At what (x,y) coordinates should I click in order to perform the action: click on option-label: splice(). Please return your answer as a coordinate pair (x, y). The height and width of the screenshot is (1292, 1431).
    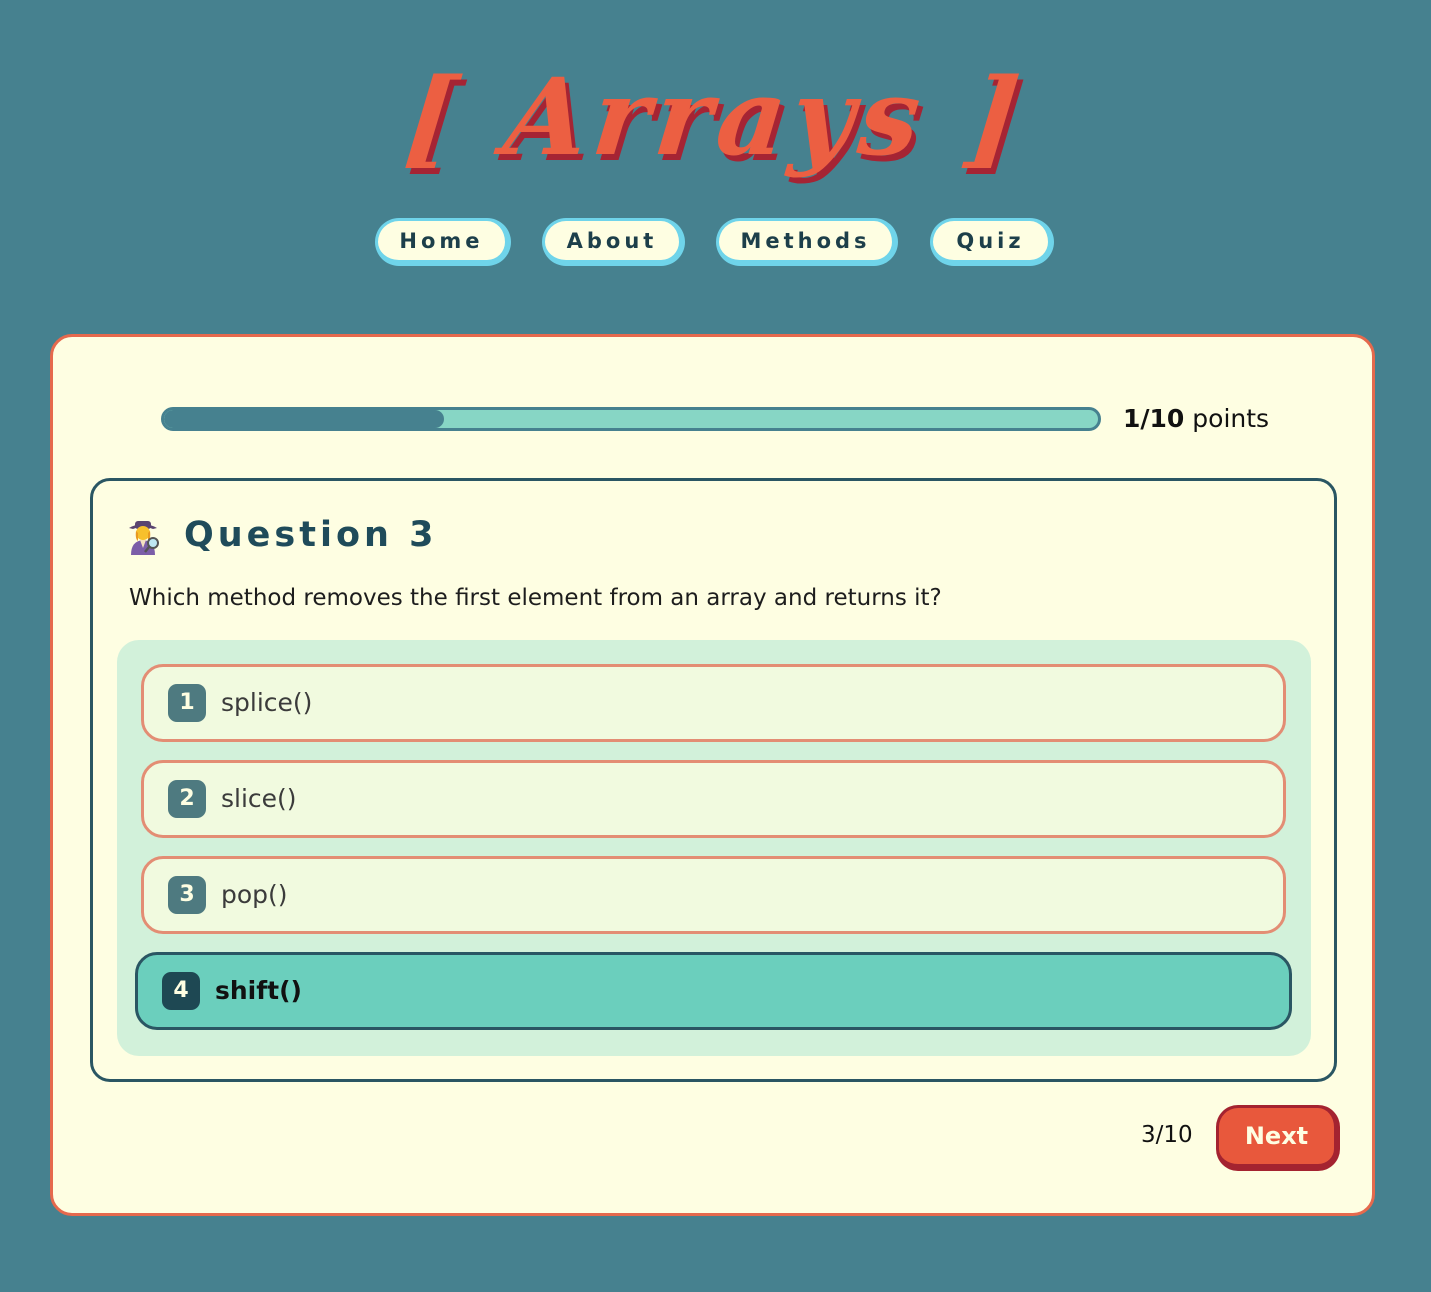
    Looking at the image, I should click on (267, 702).